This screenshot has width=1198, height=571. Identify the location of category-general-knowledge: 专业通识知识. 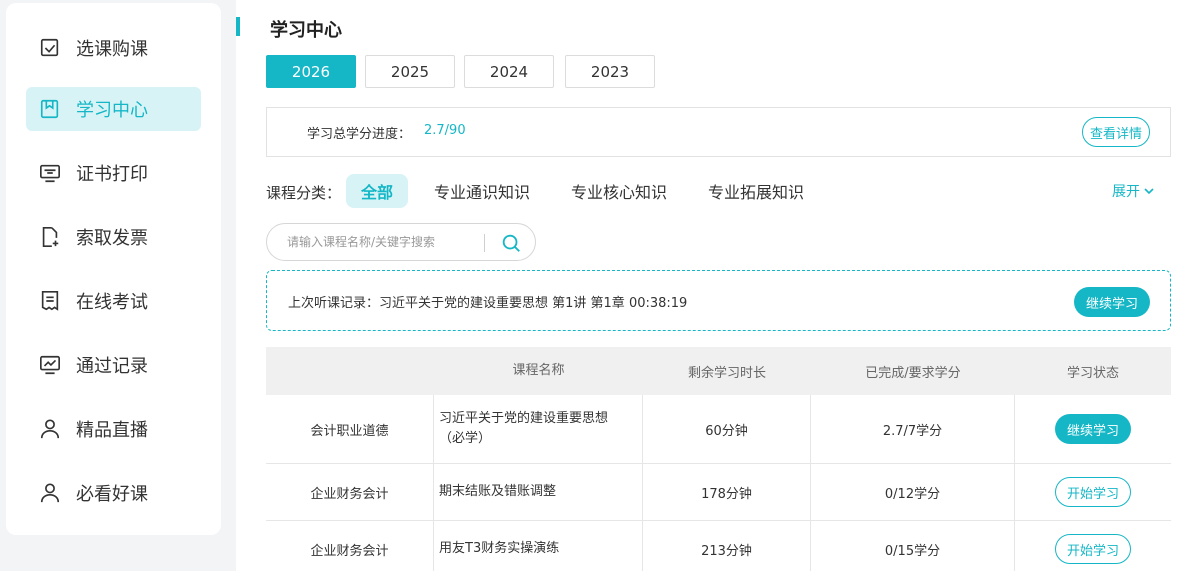
(482, 191).